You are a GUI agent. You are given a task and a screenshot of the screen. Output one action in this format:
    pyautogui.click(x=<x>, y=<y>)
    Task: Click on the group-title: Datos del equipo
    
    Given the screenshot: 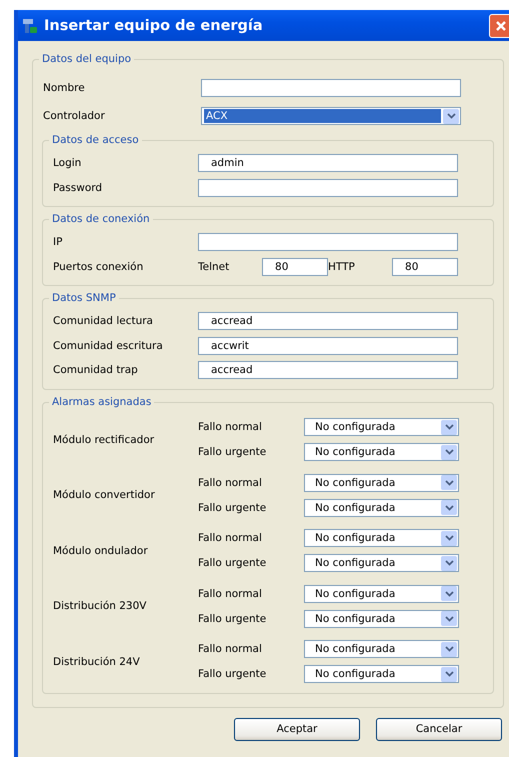 What is the action you would take?
    pyautogui.click(x=86, y=59)
    